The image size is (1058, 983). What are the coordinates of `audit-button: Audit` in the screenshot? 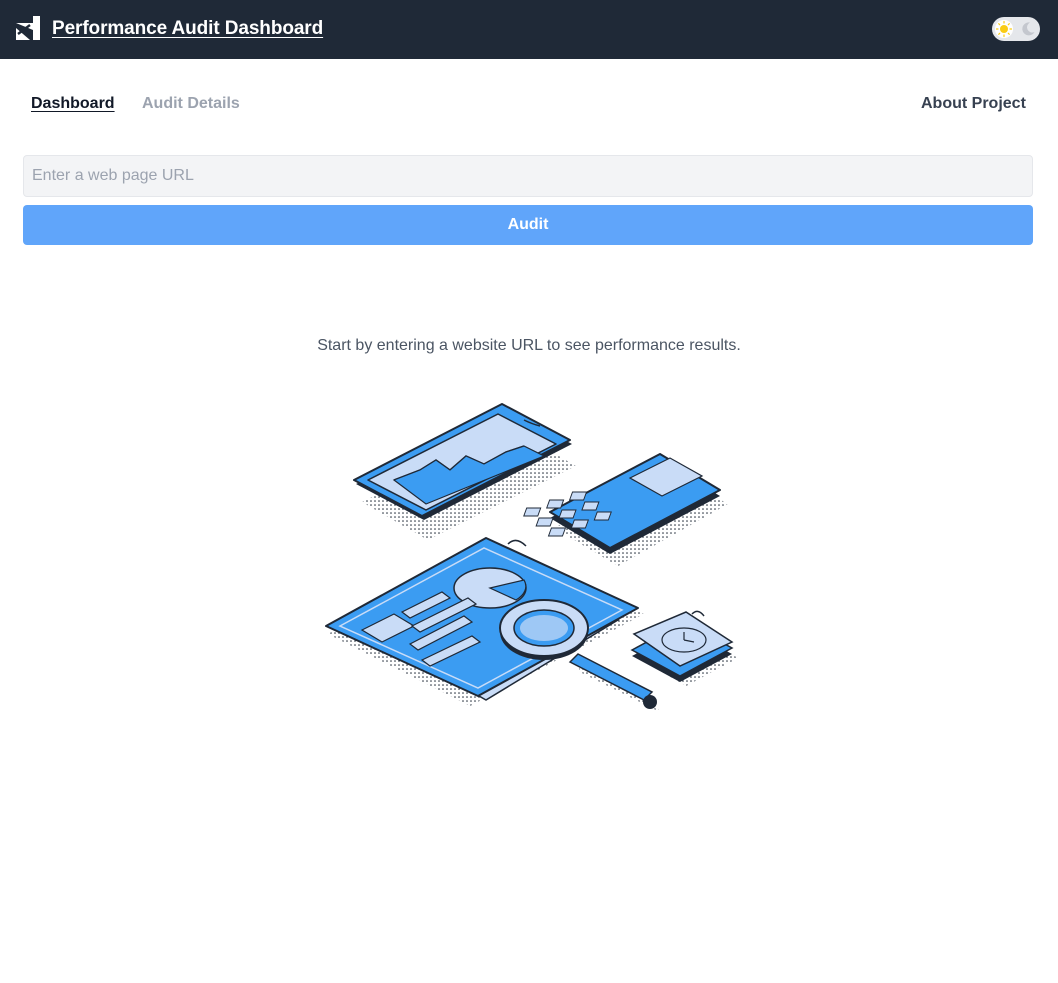 It's located at (528, 225).